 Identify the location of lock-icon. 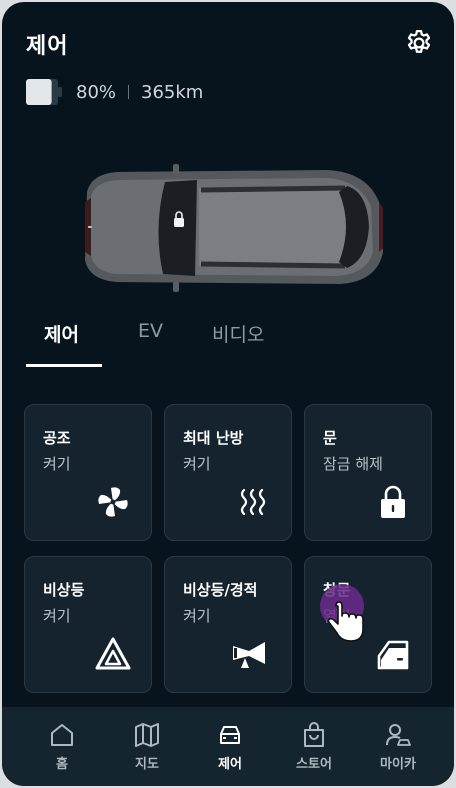
(393, 501).